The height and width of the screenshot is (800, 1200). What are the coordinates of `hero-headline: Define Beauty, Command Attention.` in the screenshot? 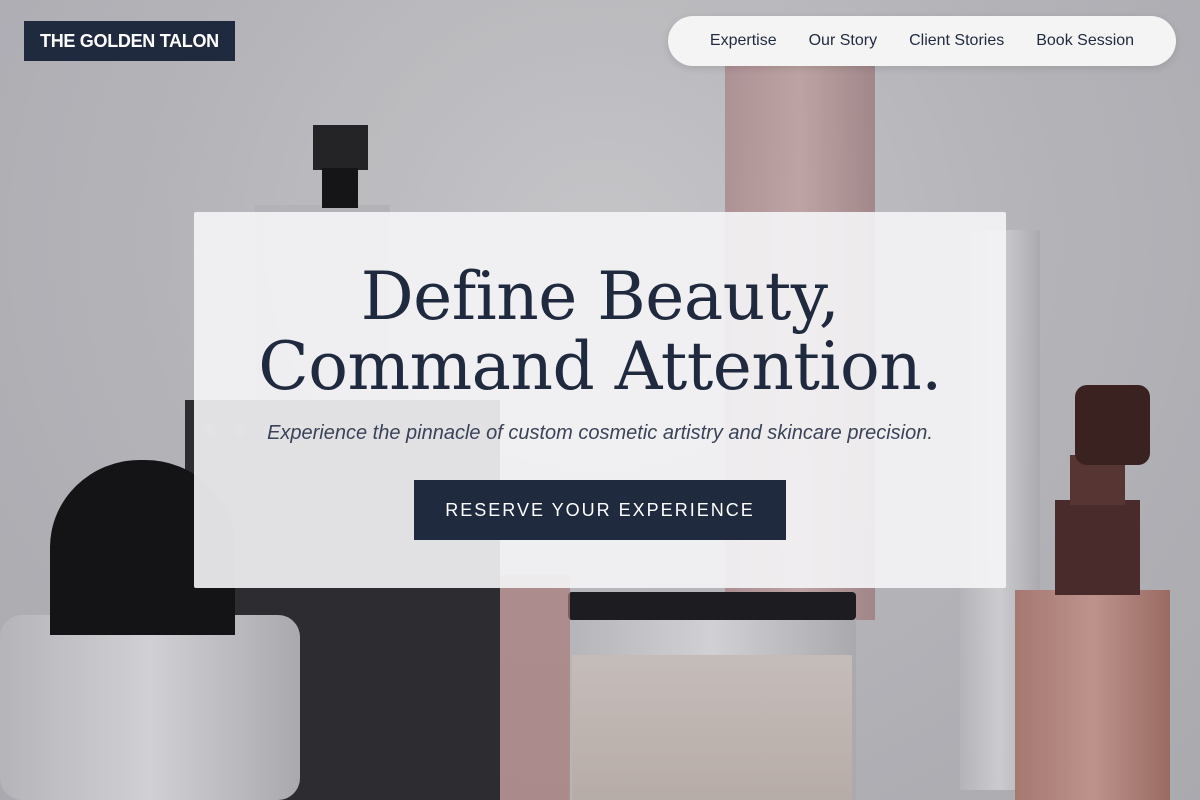 It's located at (600, 332).